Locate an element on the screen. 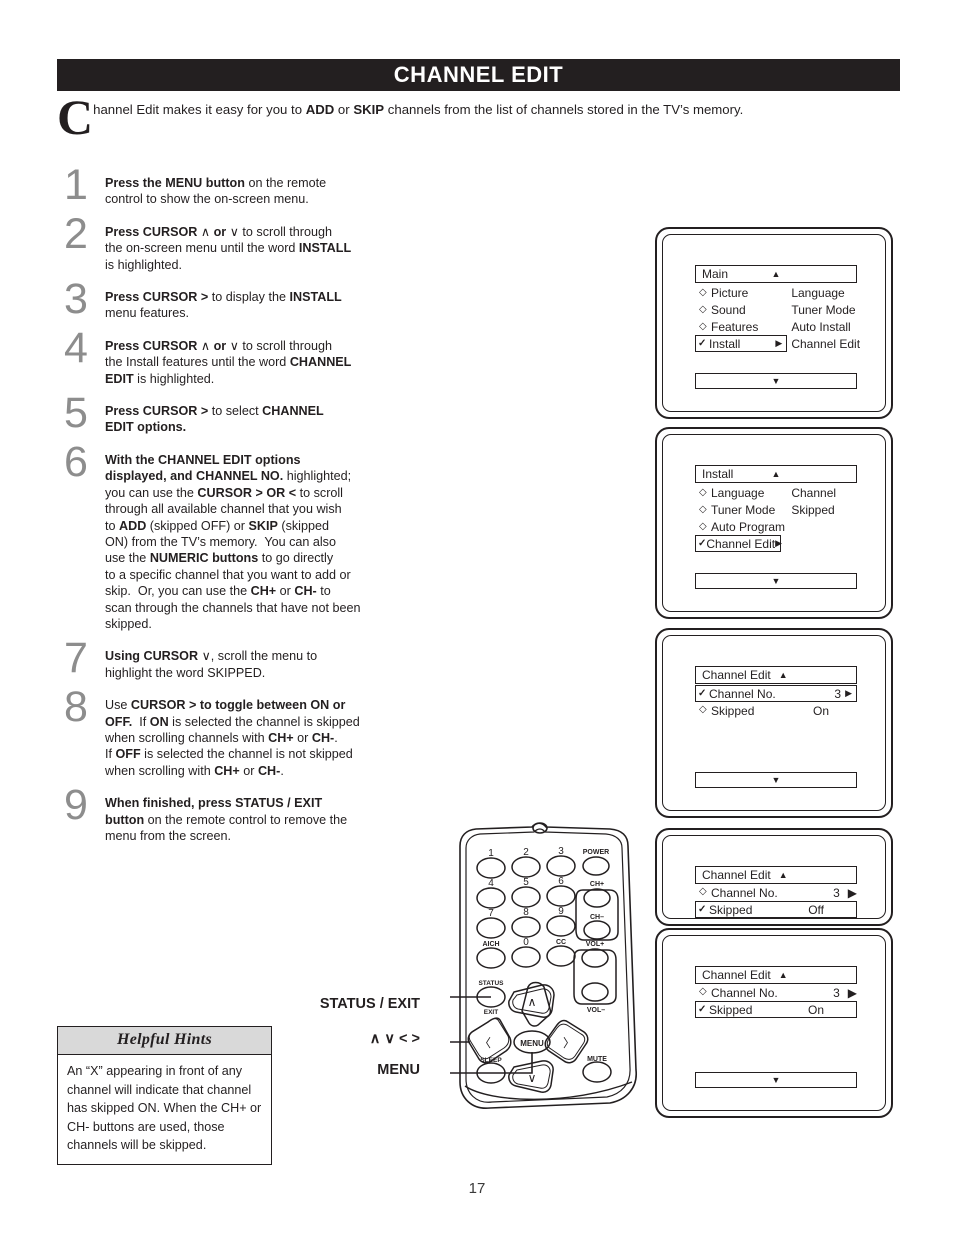 The image size is (954, 1235). menu-item-selected: ✓ Install ▶ is located at coordinates (741, 343).